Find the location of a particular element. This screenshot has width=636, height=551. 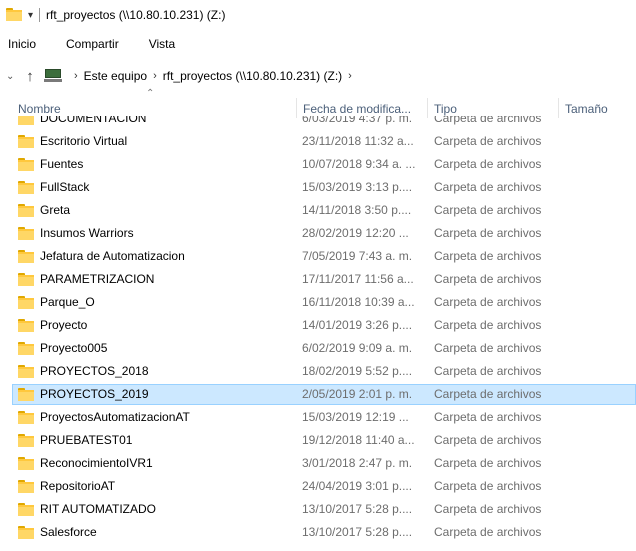

file-name: Insumos Warriors is located at coordinates (87, 233).